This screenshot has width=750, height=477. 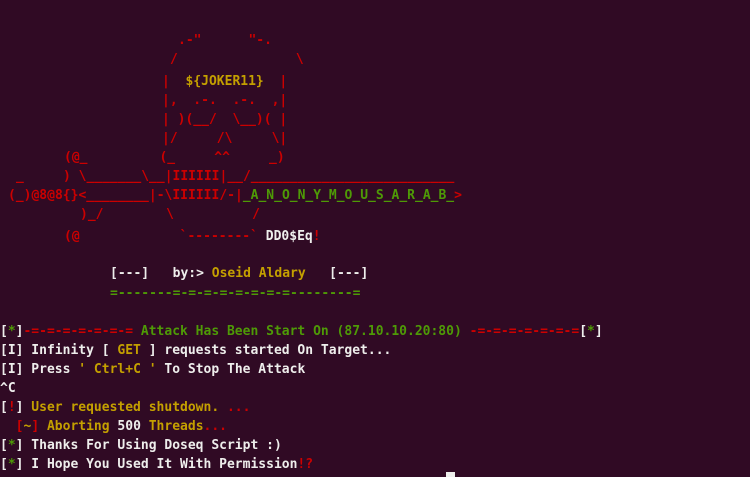 I want to click on banner-joker-tag: ${JOKER11}, so click(x=224, y=81).